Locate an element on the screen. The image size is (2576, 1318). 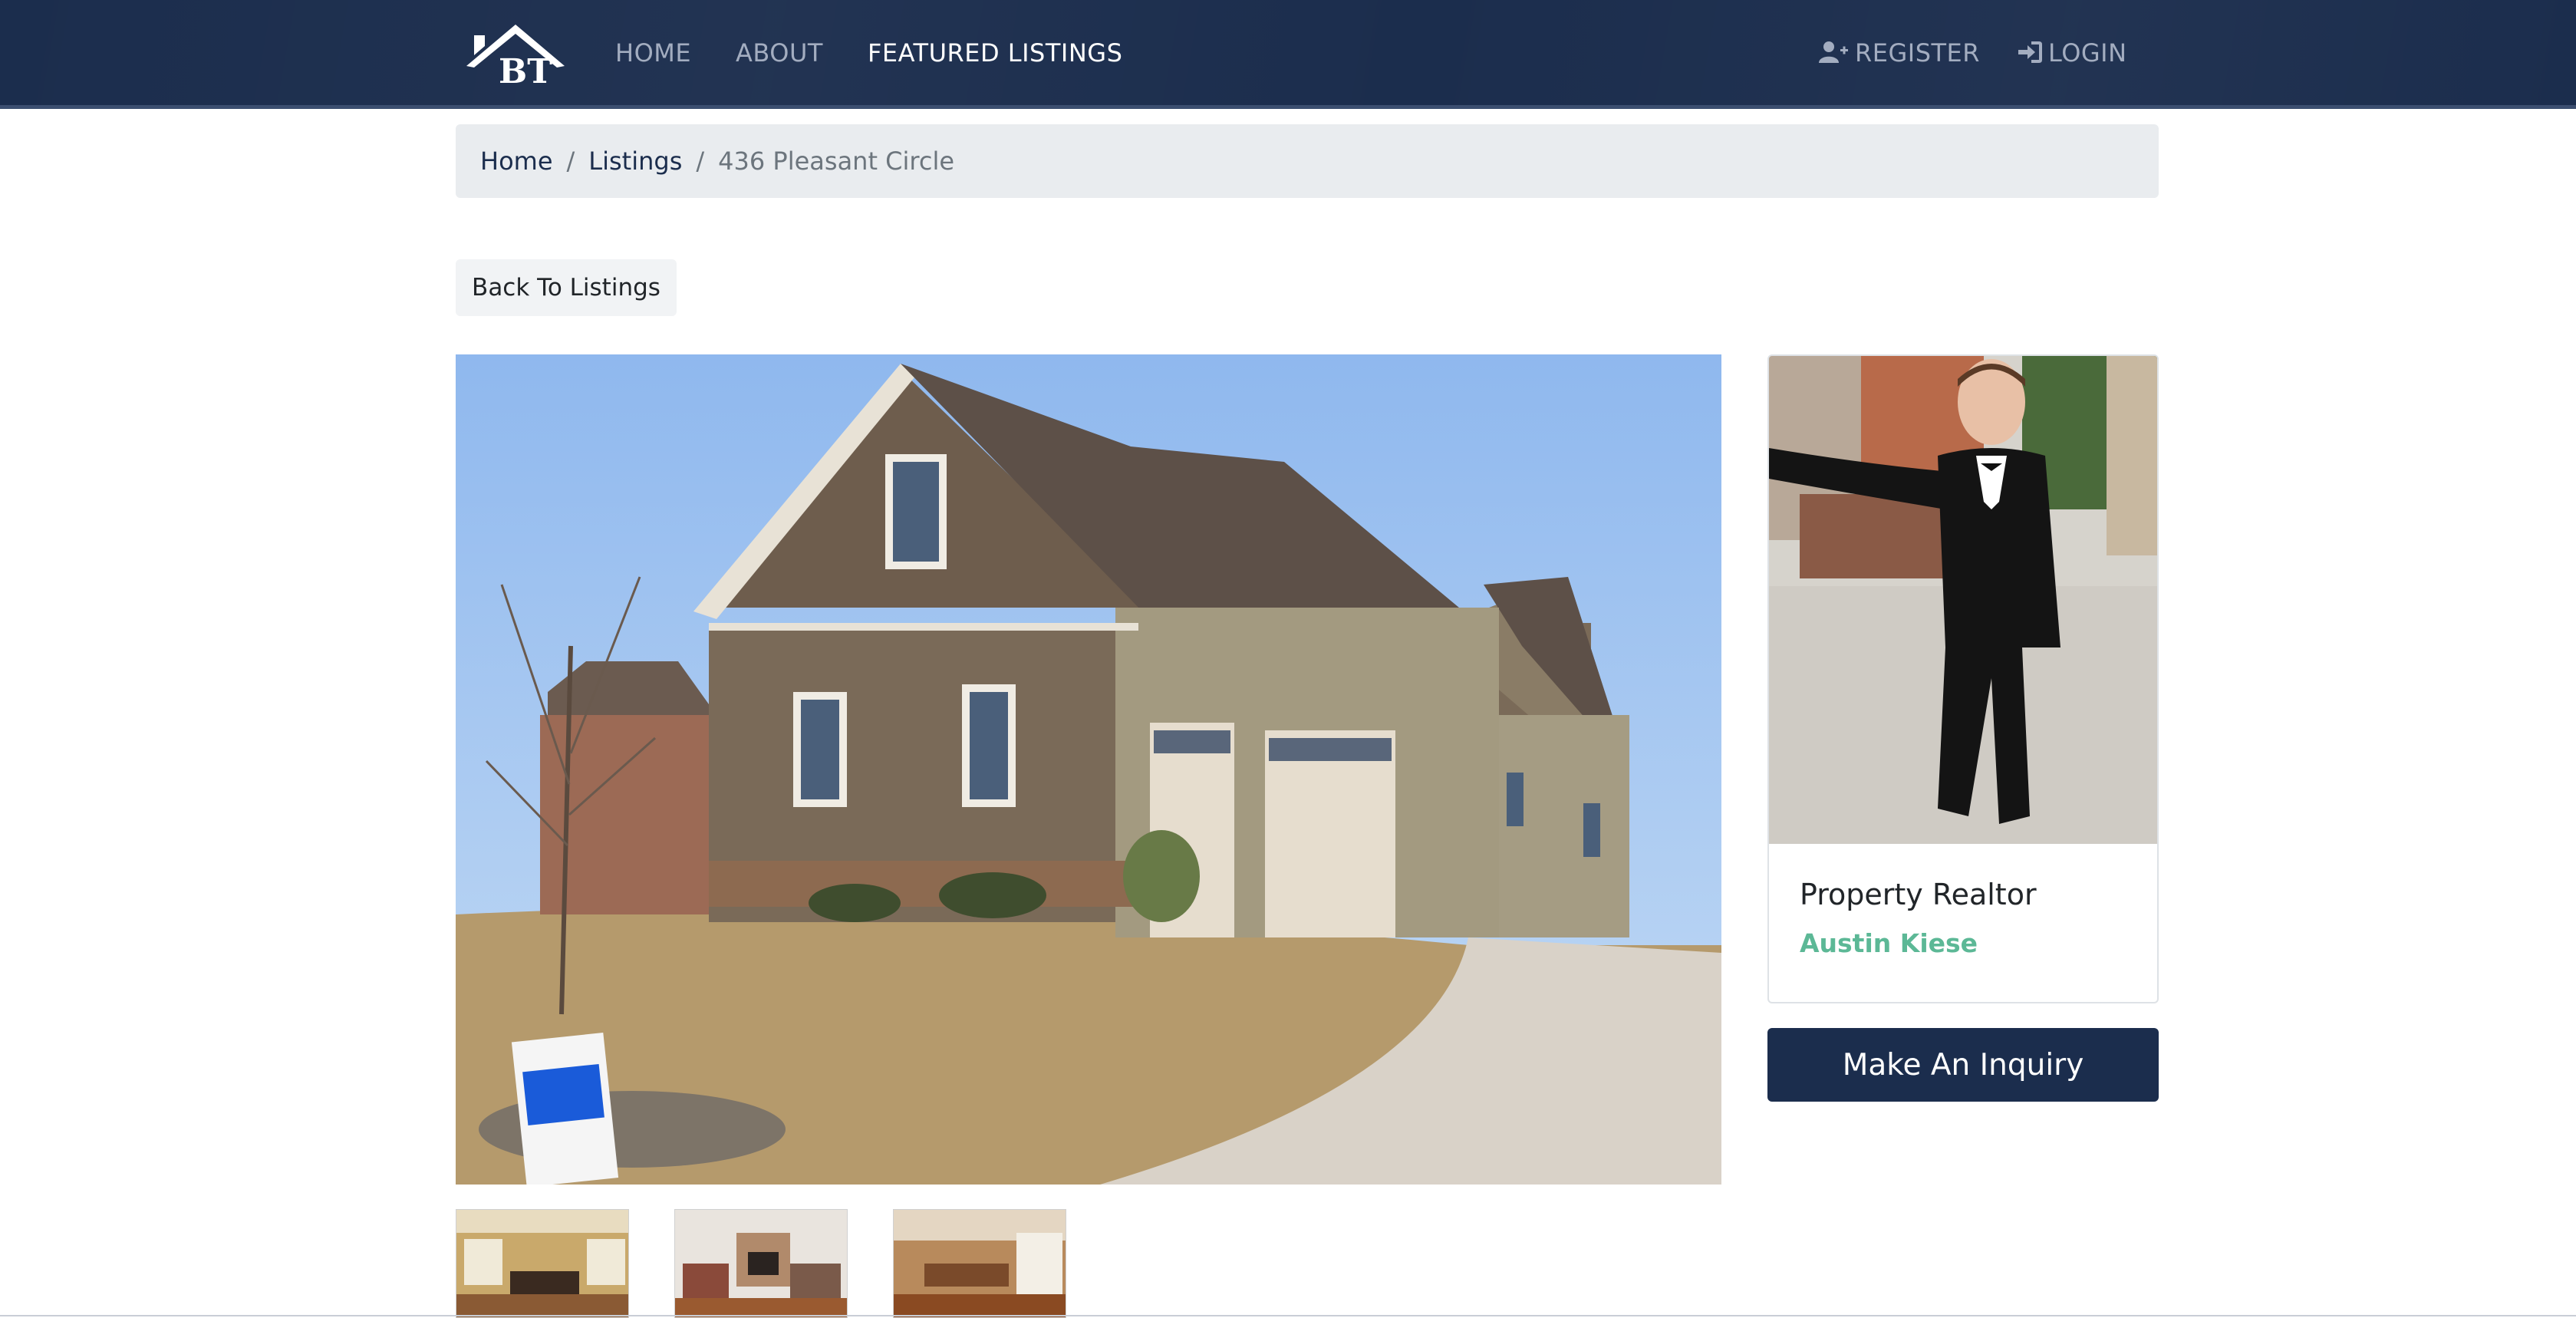
nav-home-link: HOME is located at coordinates (653, 53).